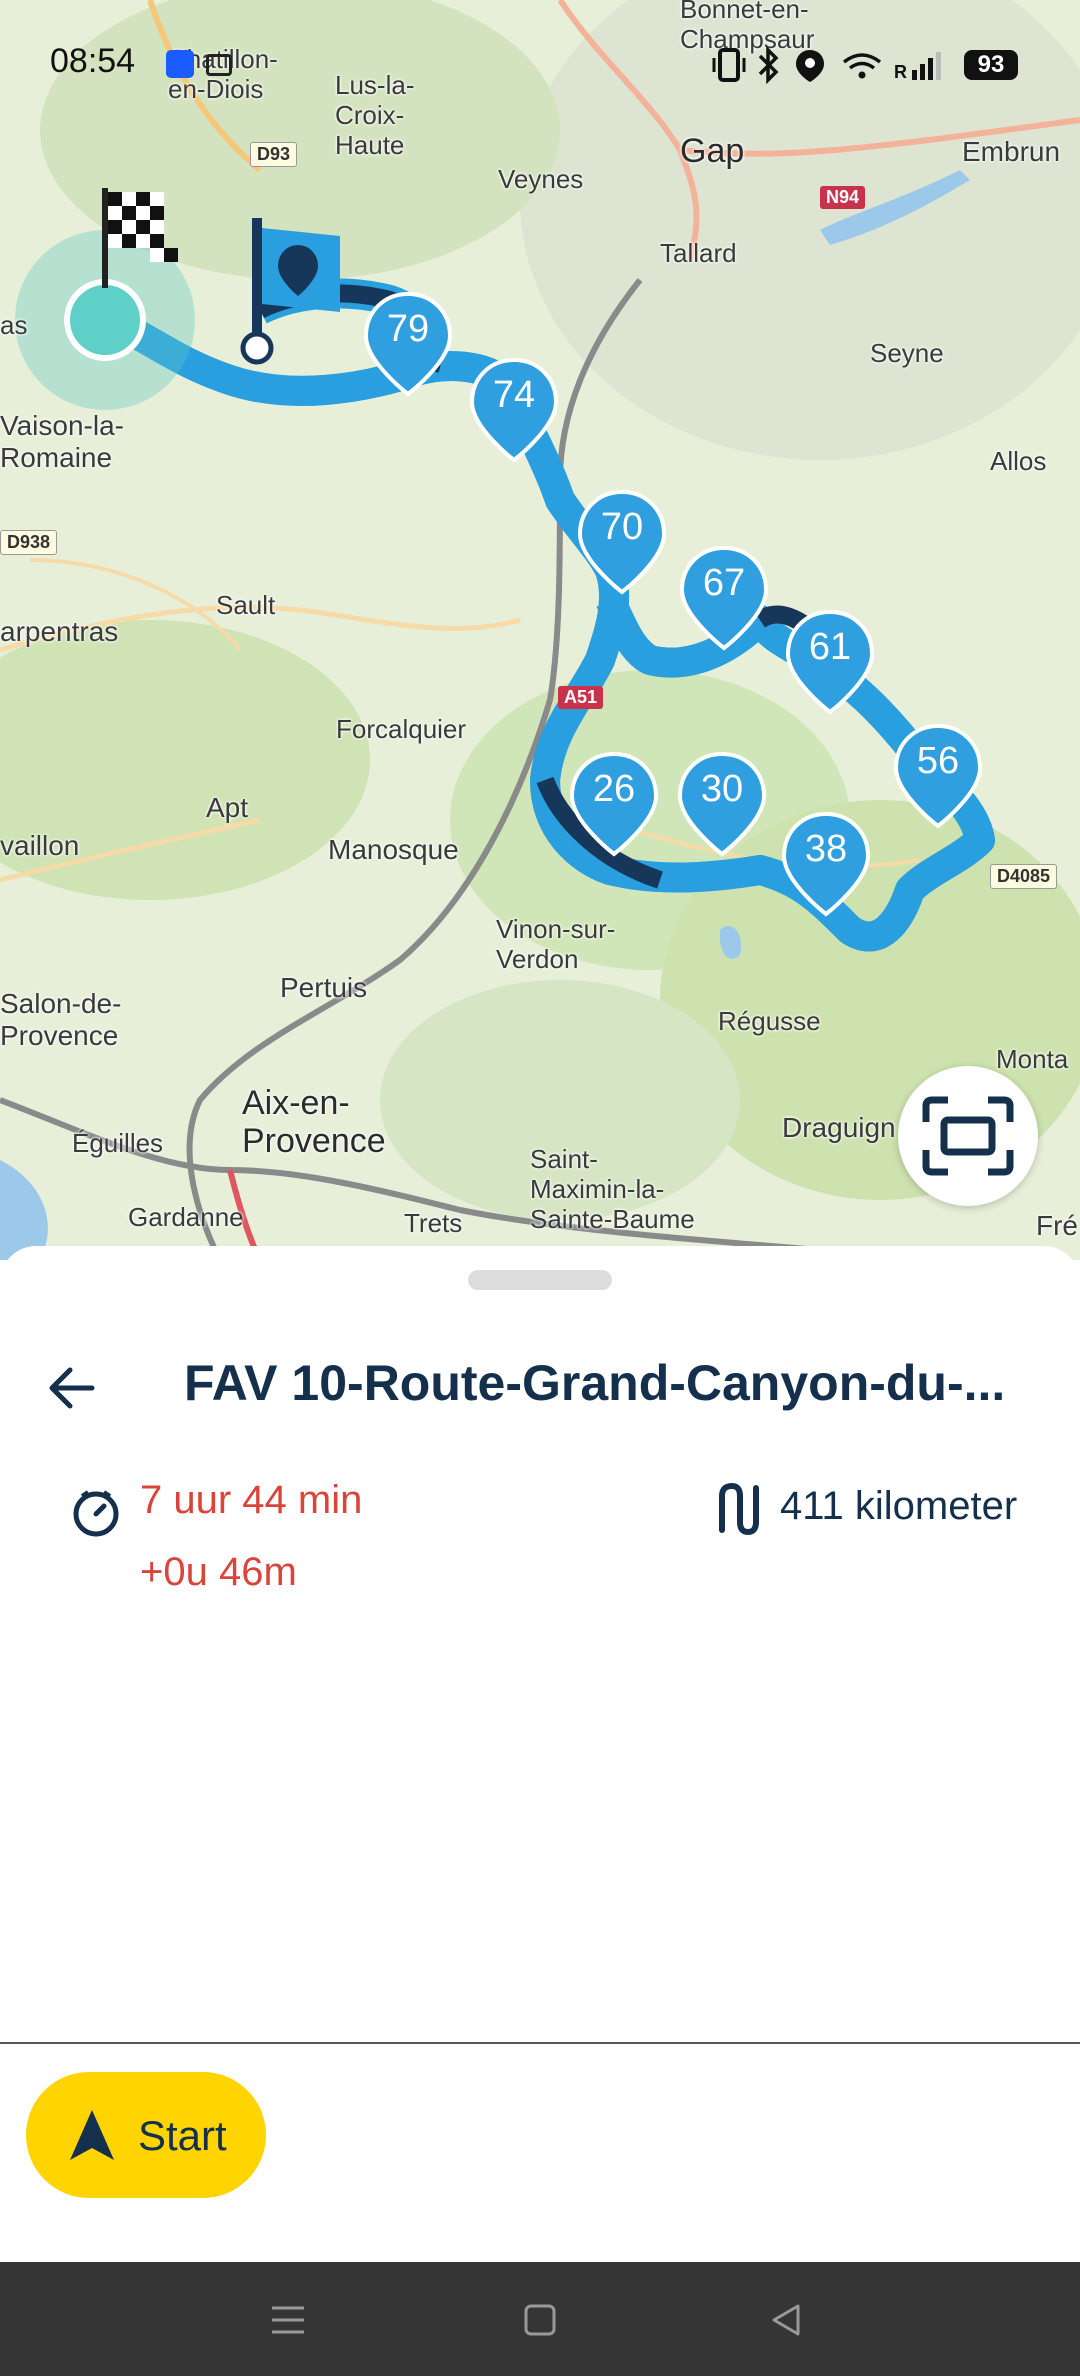 The image size is (1080, 2376). I want to click on fit-route-button, so click(968, 1136).